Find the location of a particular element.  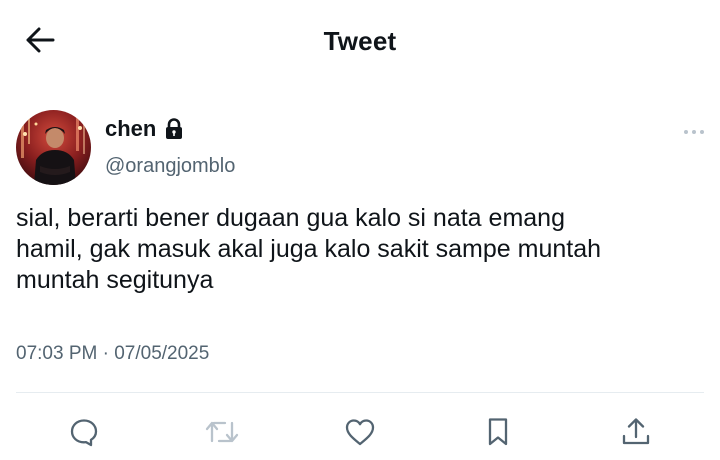

reply-icon is located at coordinates (84, 432).